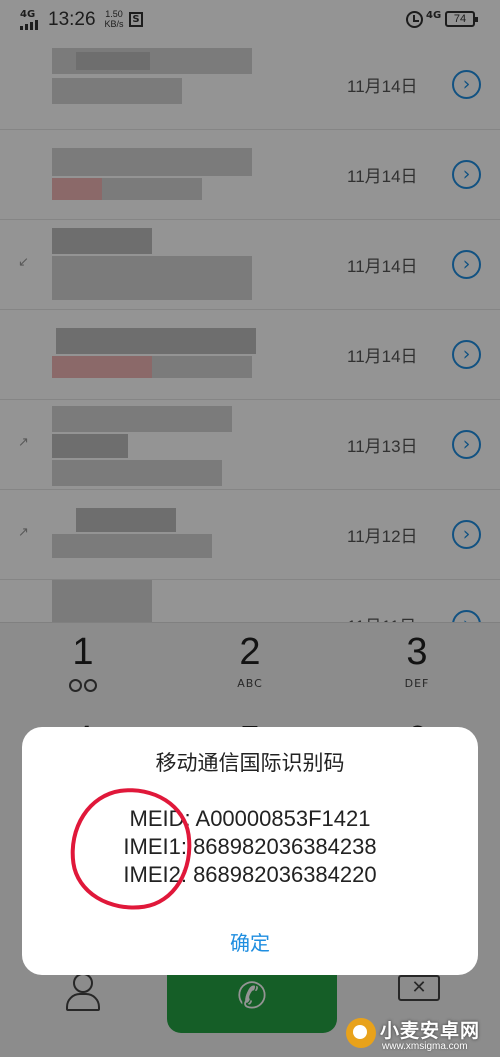 Image resolution: width=500 pixels, height=1057 pixels. I want to click on dialog-title: 移动通信国际识别码, so click(250, 763).